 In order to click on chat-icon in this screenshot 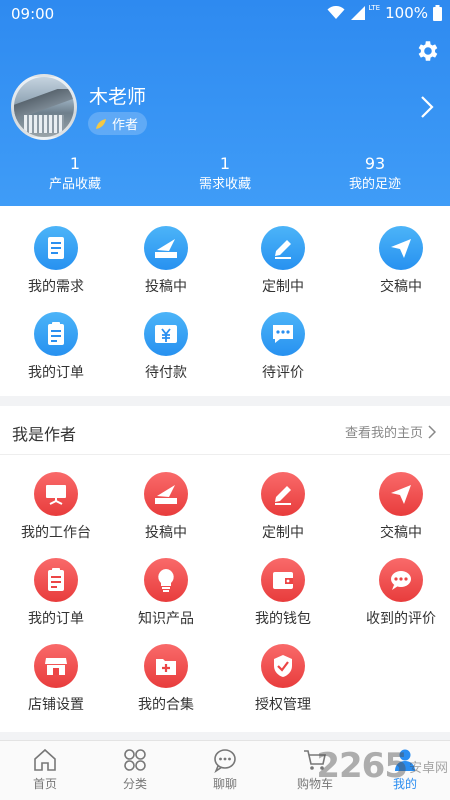, I will do `click(225, 761)`.